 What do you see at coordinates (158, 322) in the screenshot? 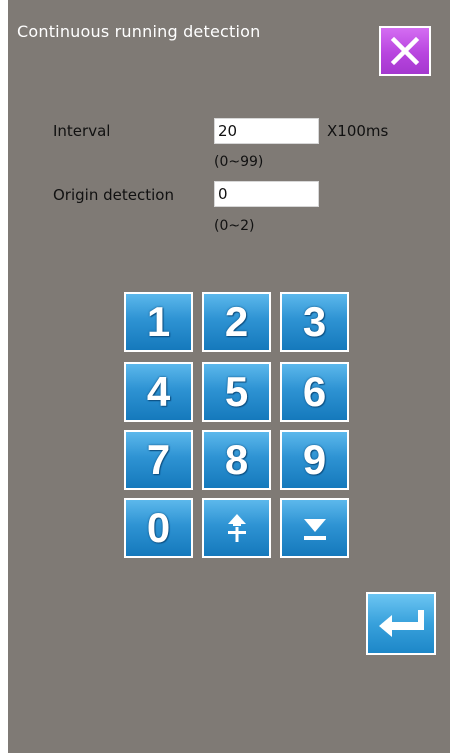
I see `key-1: 1` at bounding box center [158, 322].